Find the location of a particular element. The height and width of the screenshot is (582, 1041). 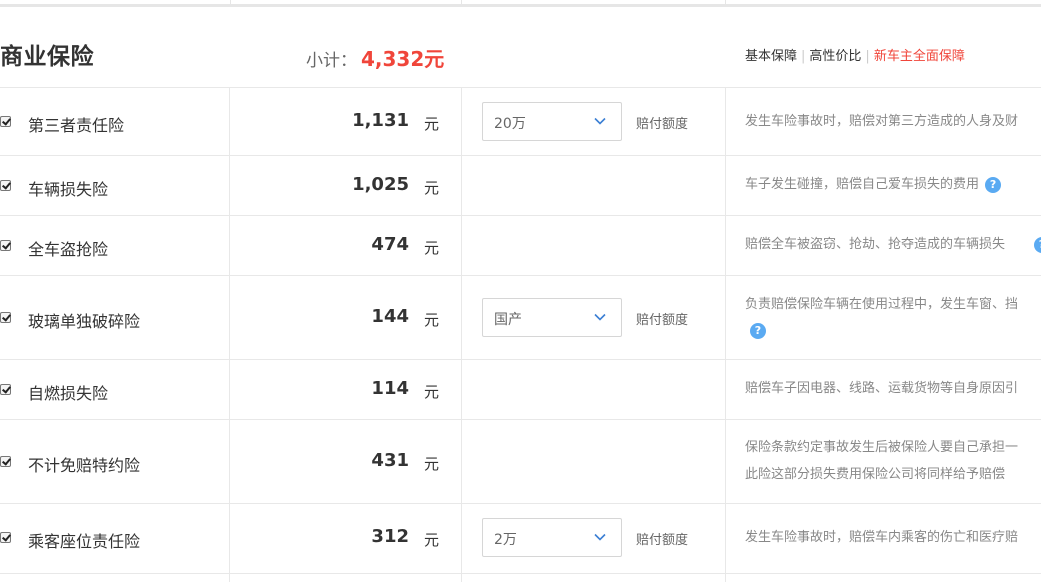

item-description: 发生车险事故时，赔偿对第三方造成的人身及财 is located at coordinates (882, 121).